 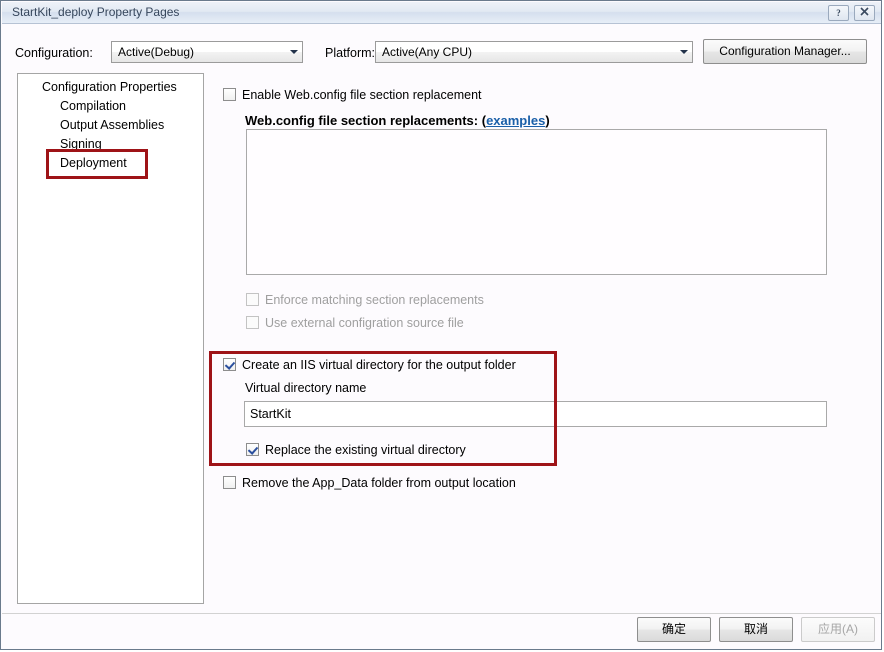 What do you see at coordinates (207, 52) in the screenshot?
I see `configuration-dropdown: Active(Debug)` at bounding box center [207, 52].